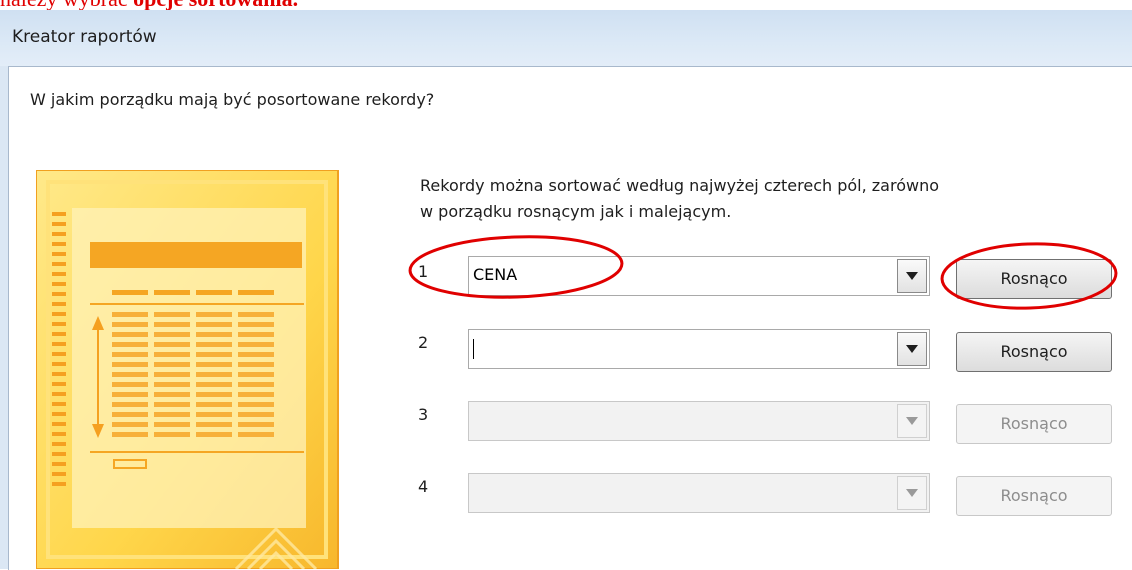 The width and height of the screenshot is (1132, 570). What do you see at coordinates (566, 5) in the screenshot?
I see `document-caption: należy wybrać opcje sortowania.` at bounding box center [566, 5].